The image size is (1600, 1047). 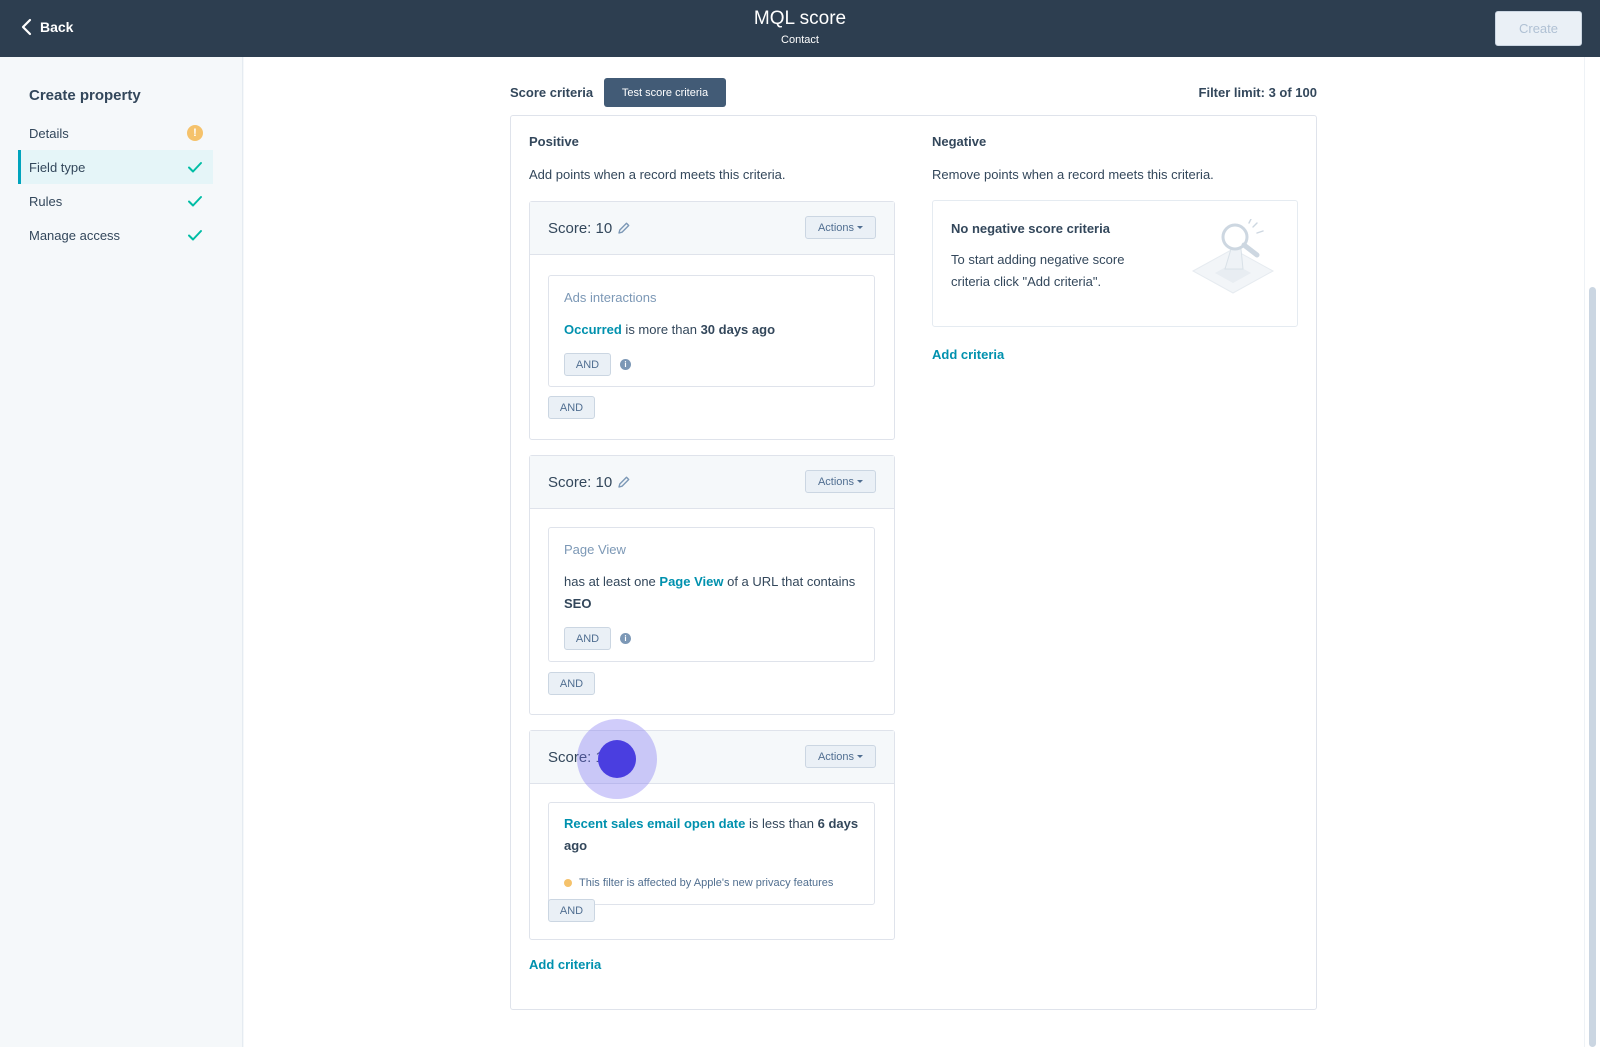 What do you see at coordinates (1030, 228) in the screenshot?
I see `empty-state-title: No negative score criteria` at bounding box center [1030, 228].